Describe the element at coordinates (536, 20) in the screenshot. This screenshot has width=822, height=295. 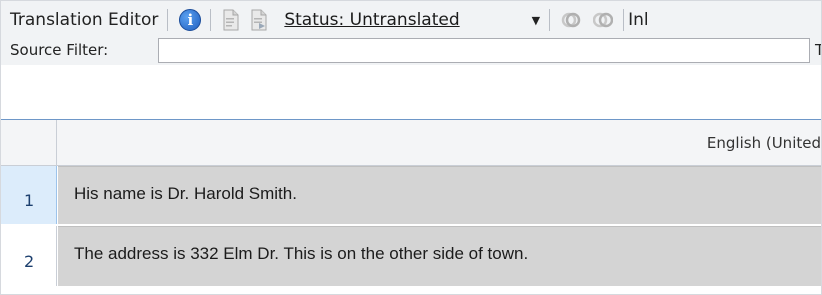
I see `chevron-down-icon: ▼` at that location.